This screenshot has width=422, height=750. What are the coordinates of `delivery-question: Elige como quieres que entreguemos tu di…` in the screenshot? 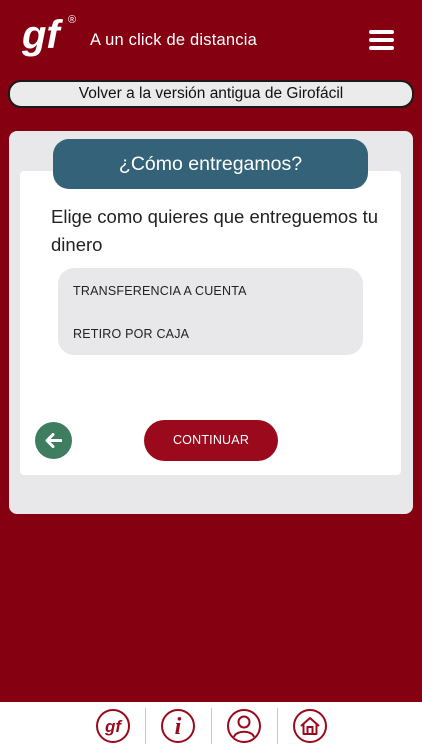 It's located at (215, 230).